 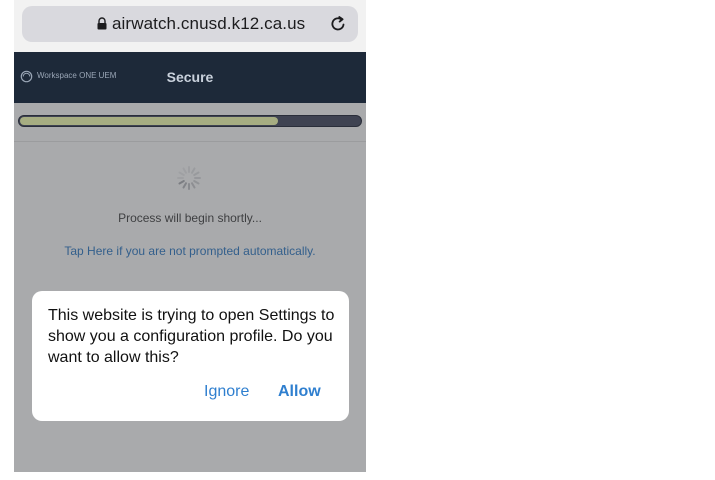 What do you see at coordinates (189, 178) in the screenshot?
I see `loading-spinner-icon` at bounding box center [189, 178].